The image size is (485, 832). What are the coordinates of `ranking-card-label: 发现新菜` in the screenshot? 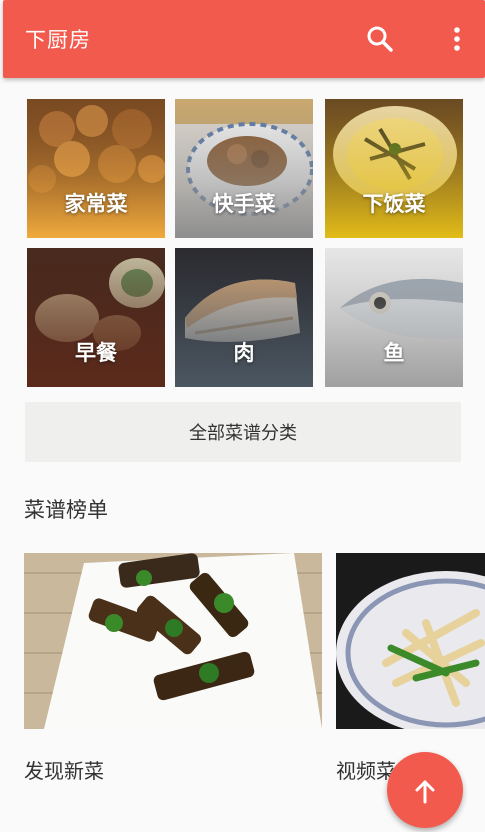 It's located at (64, 771).